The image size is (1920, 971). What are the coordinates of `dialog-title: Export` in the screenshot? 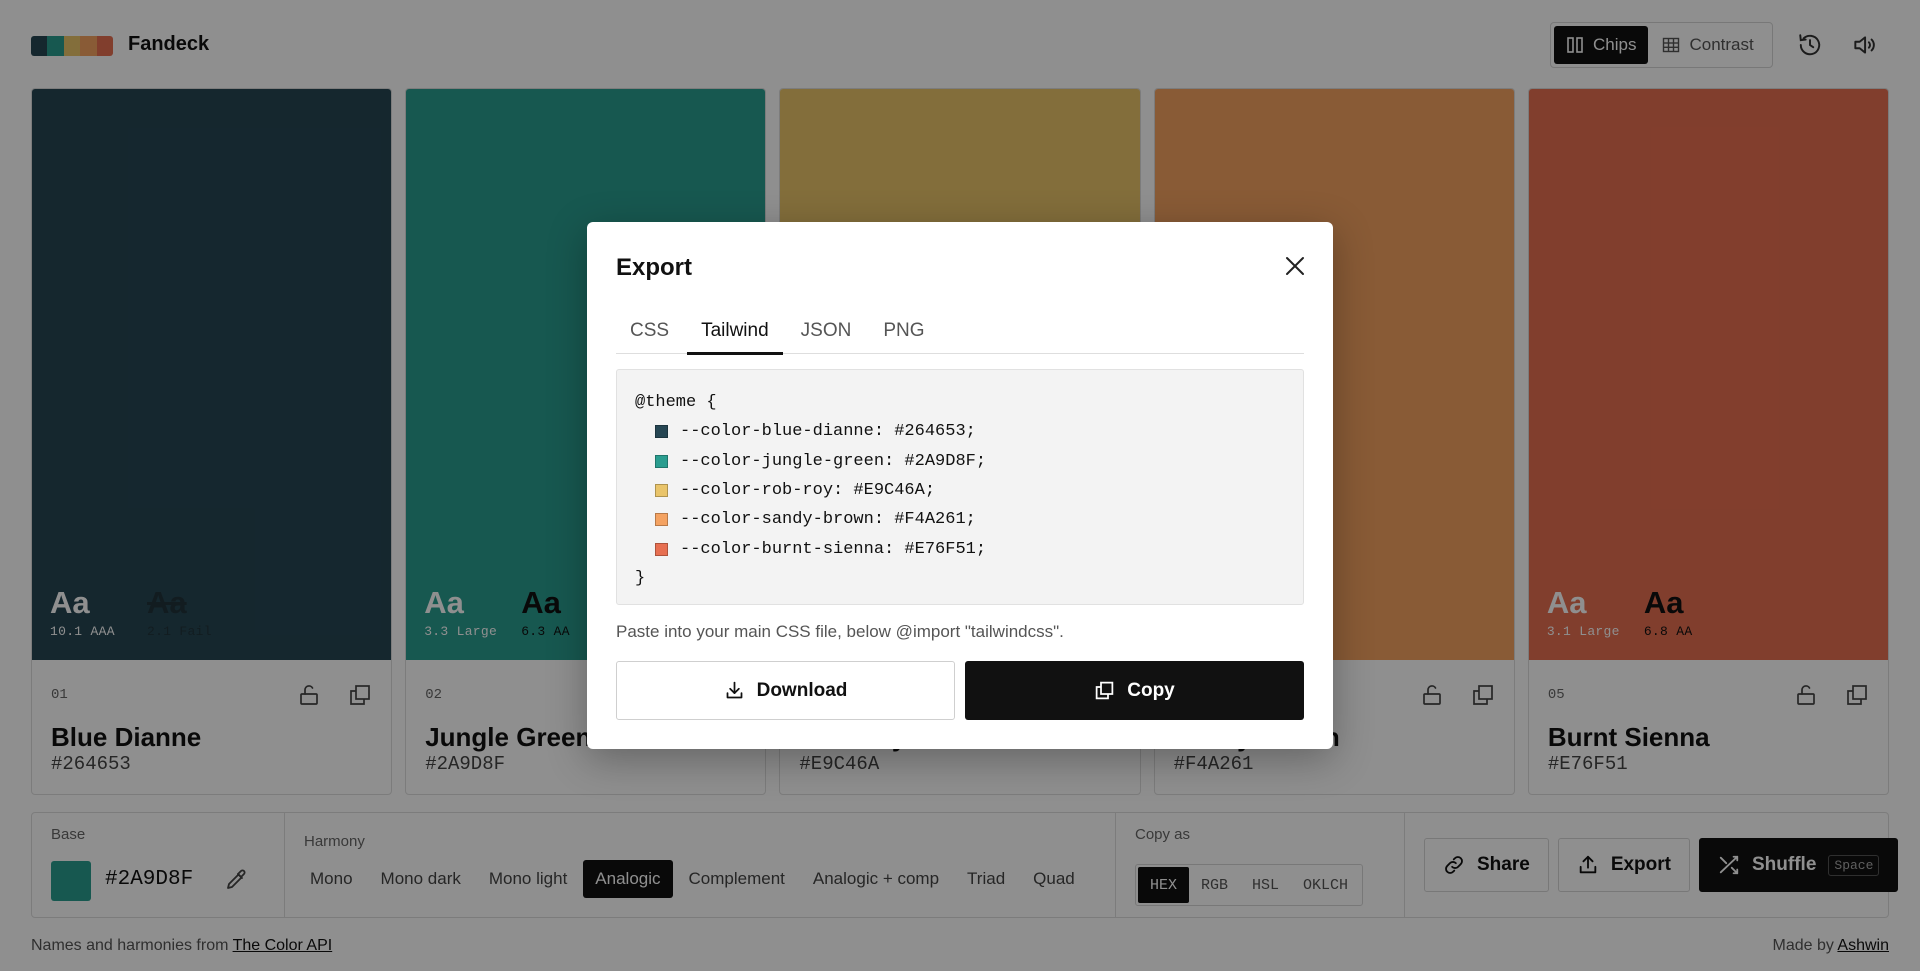 It's located at (654, 267).